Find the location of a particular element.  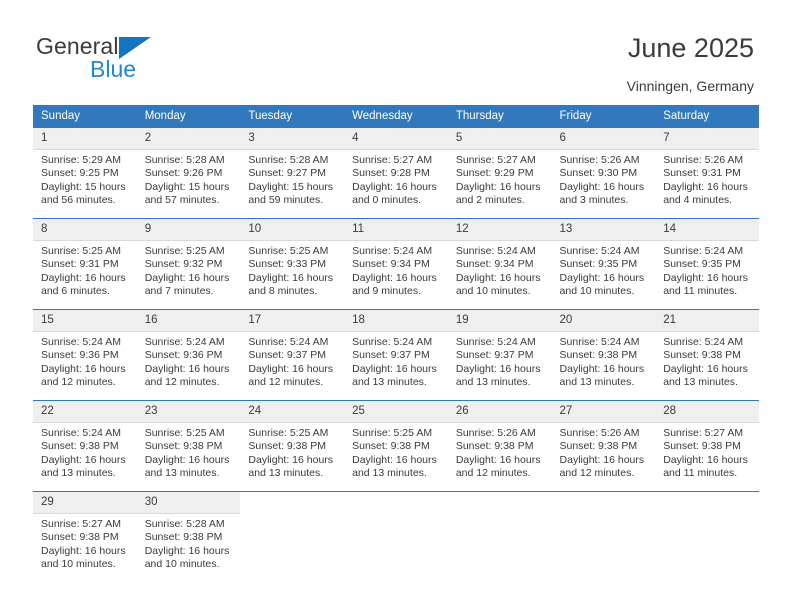

day-number: 26 is located at coordinates (499, 412).